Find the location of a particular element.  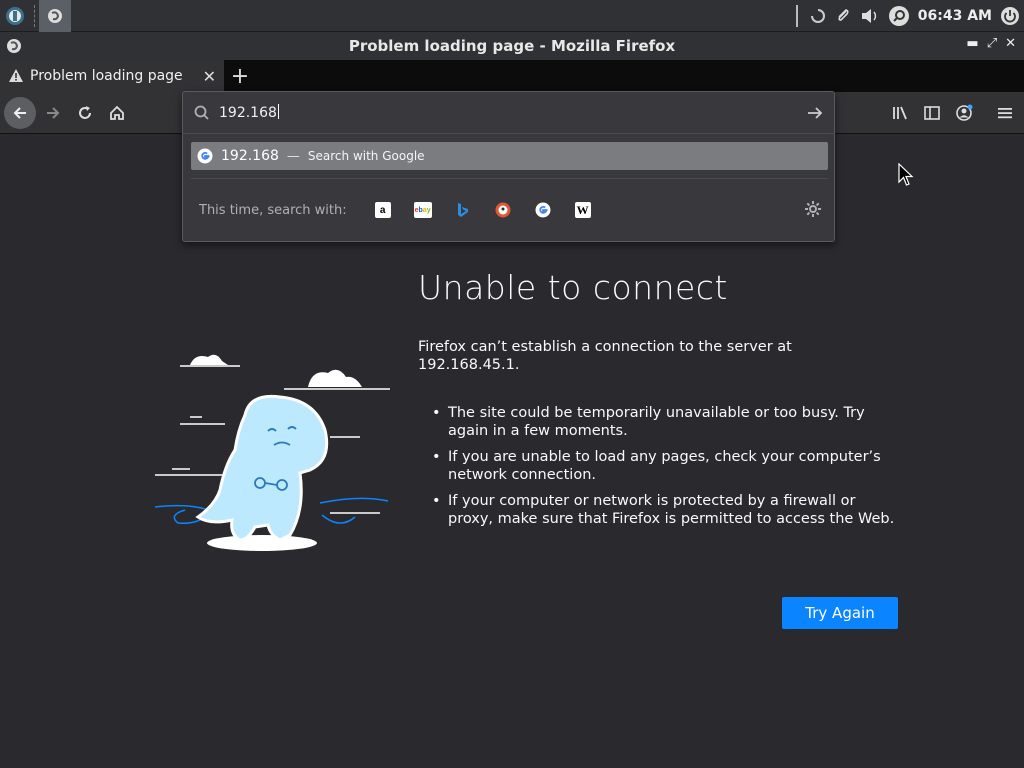

try-again-button: Try Again is located at coordinates (840, 613).